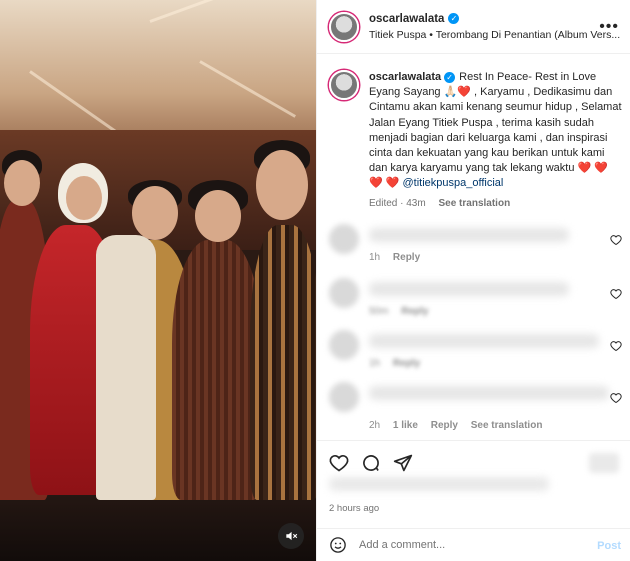  Describe the element at coordinates (375, 425) in the screenshot. I see `comment-time: 2h` at that location.